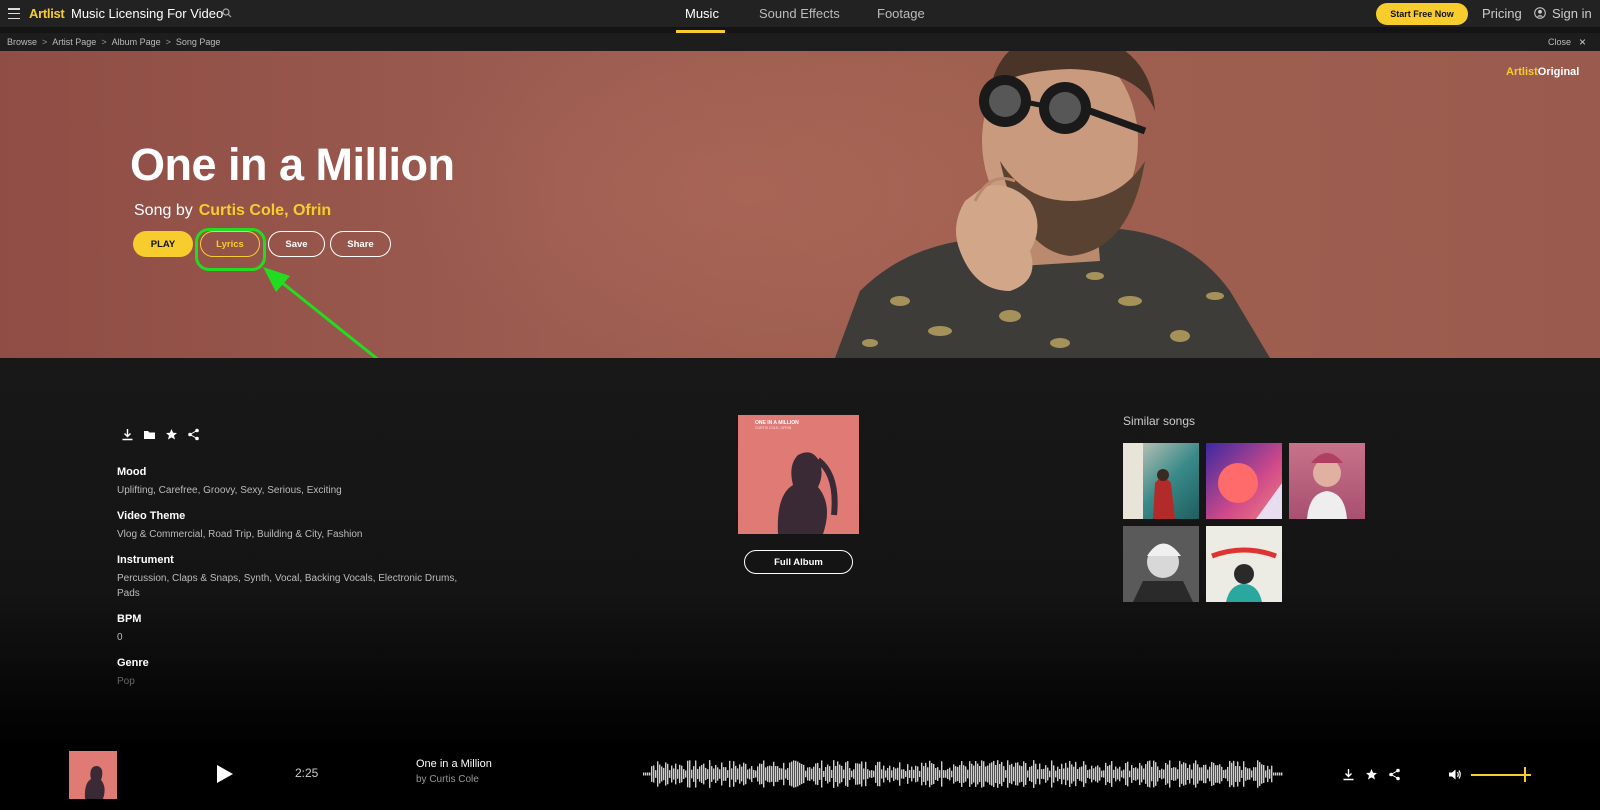 The width and height of the screenshot is (1600, 810). I want to click on hamburger-menu-icon, so click(14, 13).